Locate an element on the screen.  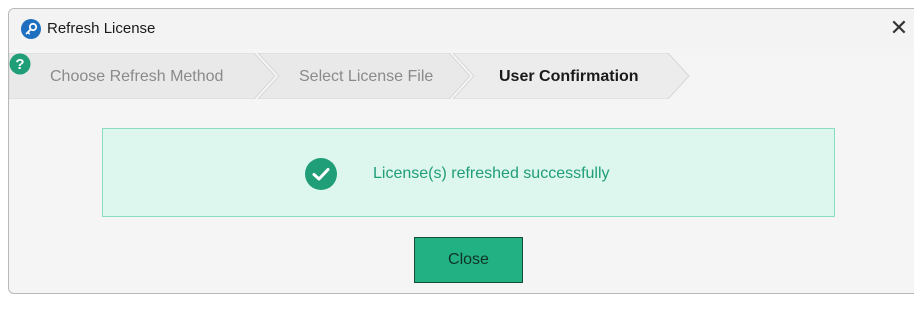
close-window-button: ✕ is located at coordinates (899, 29).